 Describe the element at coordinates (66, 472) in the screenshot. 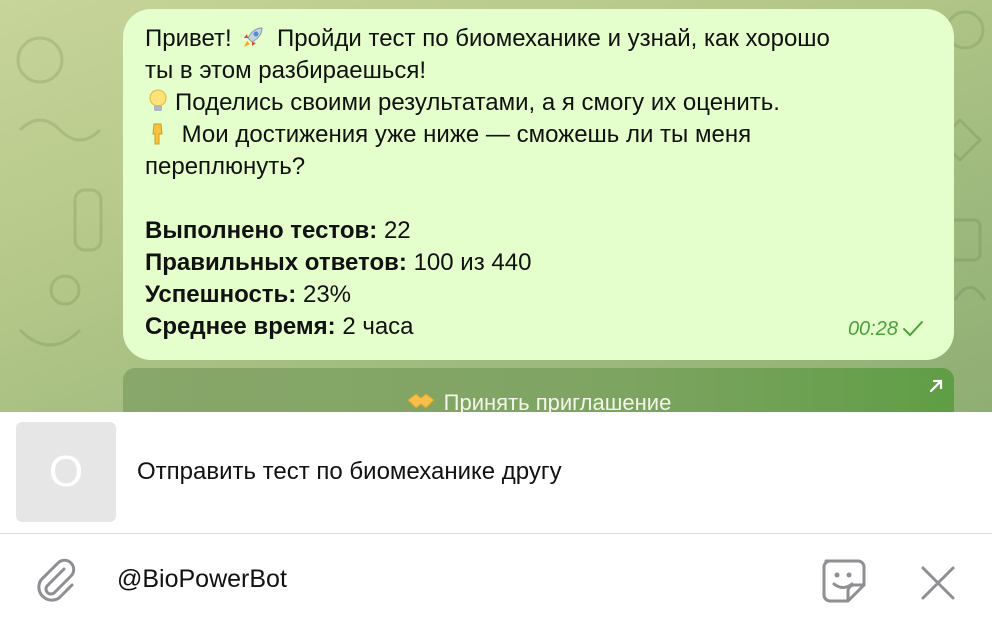

I see `result-thumbnail: О` at that location.